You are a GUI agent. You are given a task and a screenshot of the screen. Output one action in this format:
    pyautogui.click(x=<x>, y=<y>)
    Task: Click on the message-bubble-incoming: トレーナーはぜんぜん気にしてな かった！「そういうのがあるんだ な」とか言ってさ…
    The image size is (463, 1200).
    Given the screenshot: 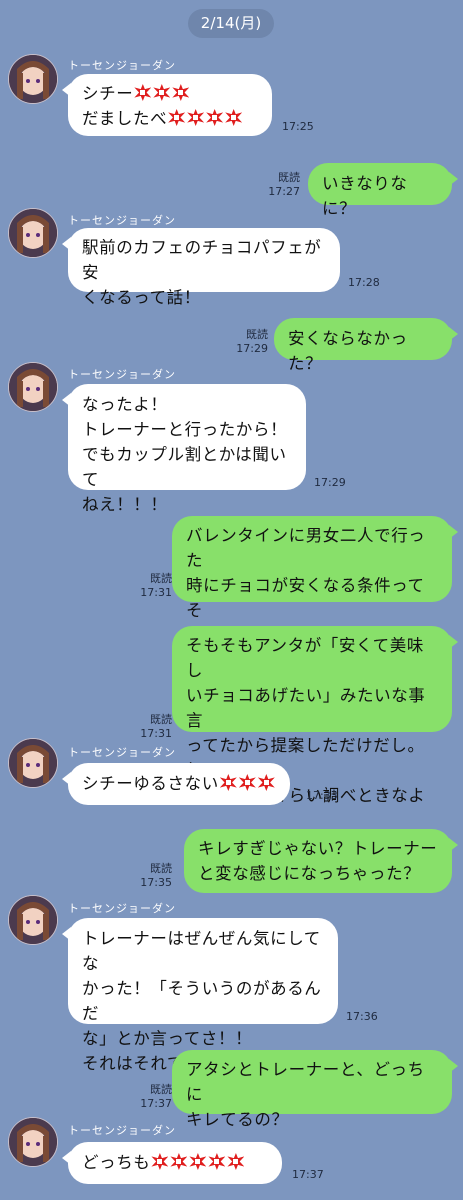 What is the action you would take?
    pyautogui.click(x=200, y=995)
    